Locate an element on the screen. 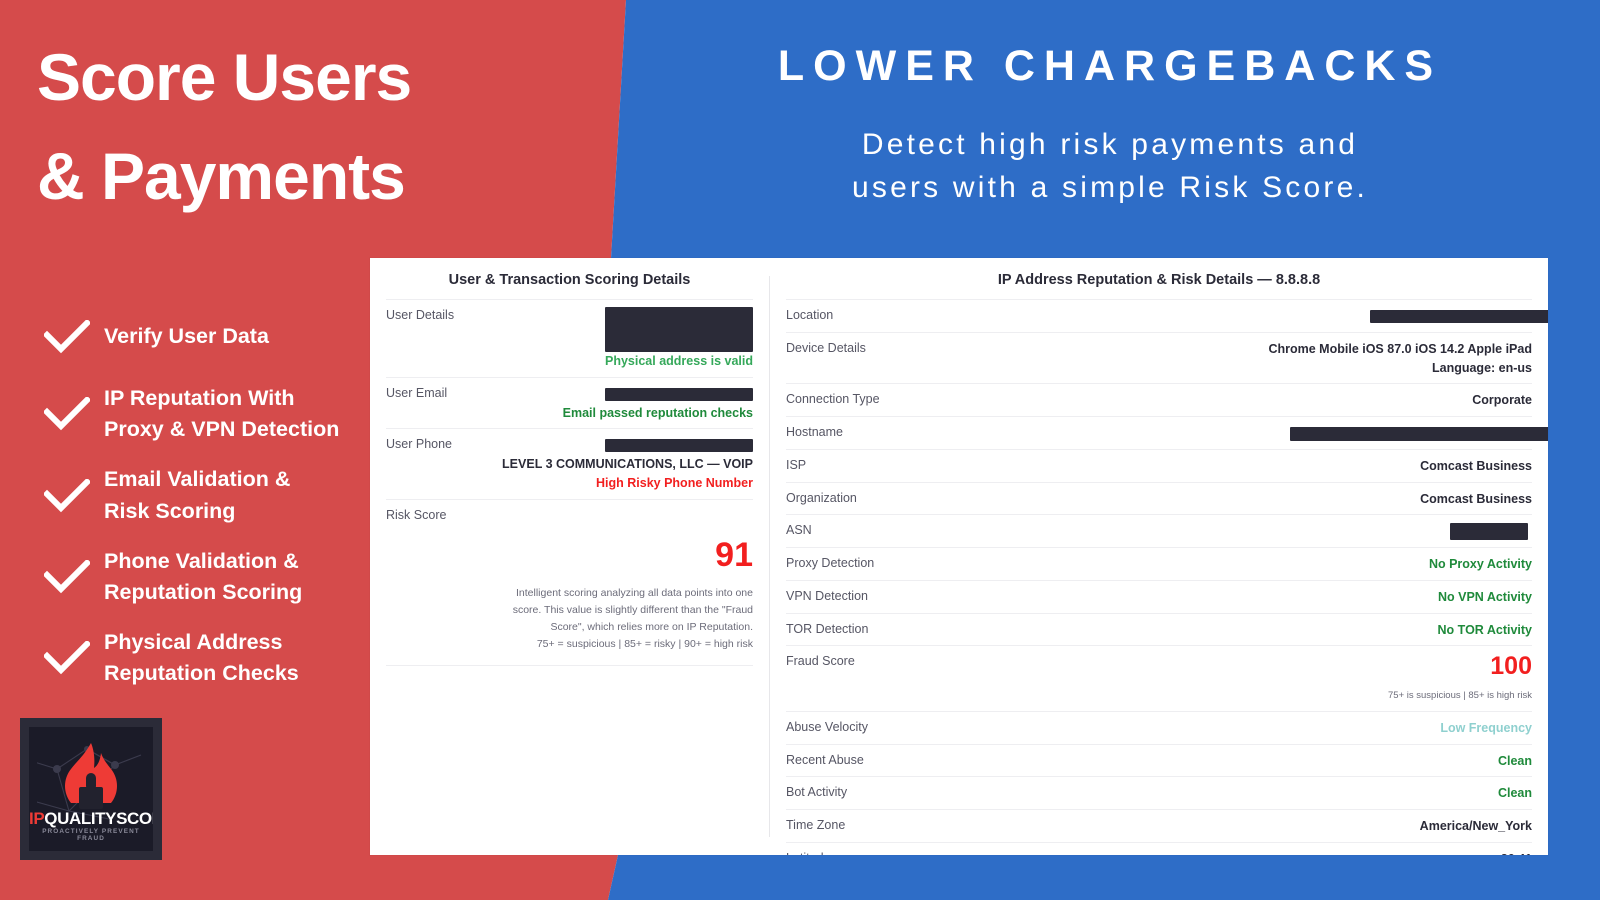 This screenshot has width=1600, height=900. list-item-label-line-1: IP Reputation With is located at coordinates (199, 398).